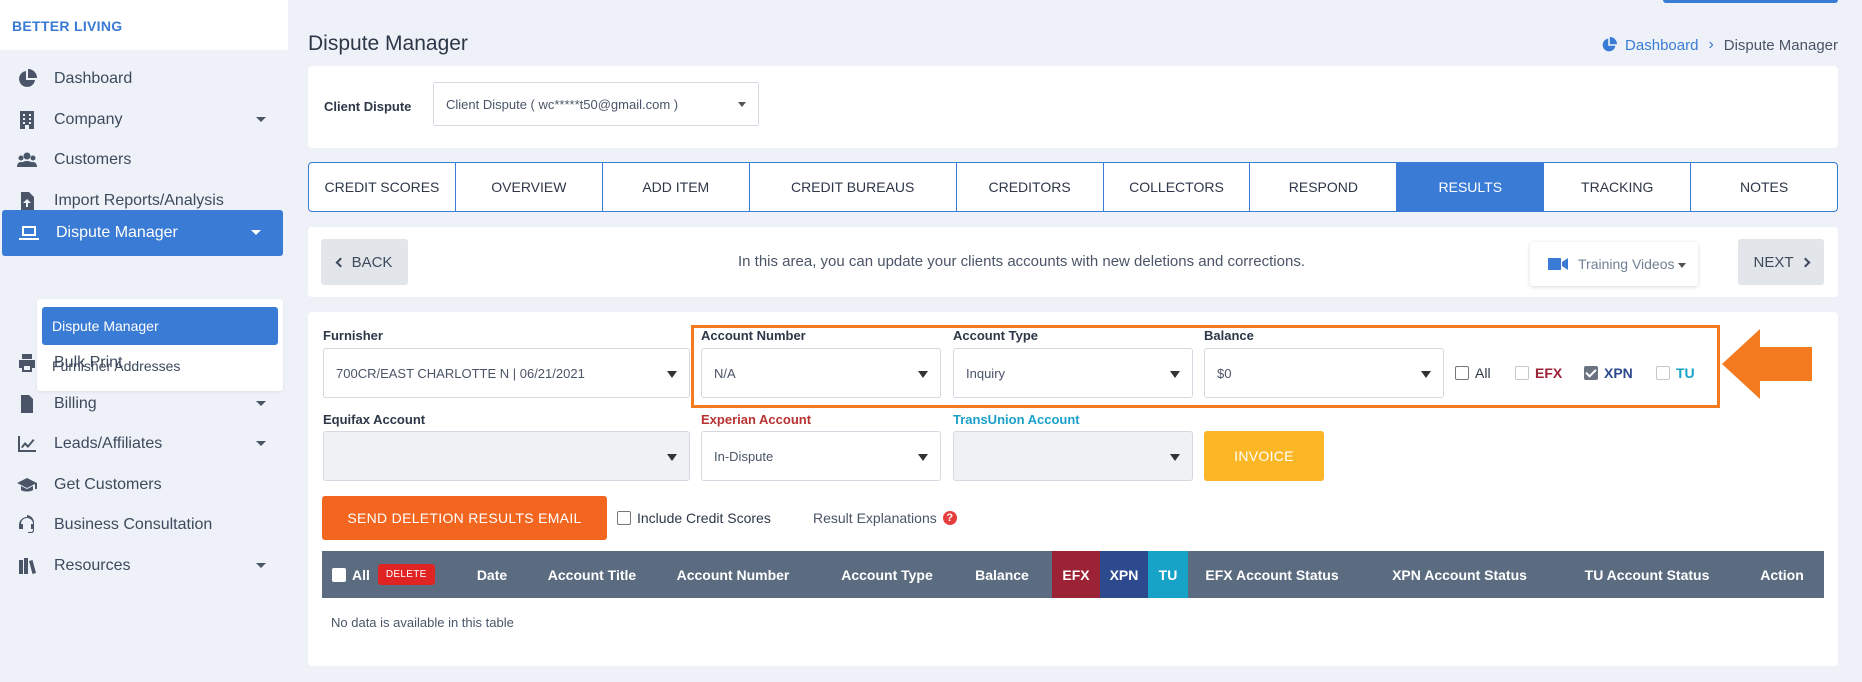 This screenshot has height=682, width=1862. Describe the element at coordinates (1168, 574) in the screenshot. I see `column-tu: TU` at that location.